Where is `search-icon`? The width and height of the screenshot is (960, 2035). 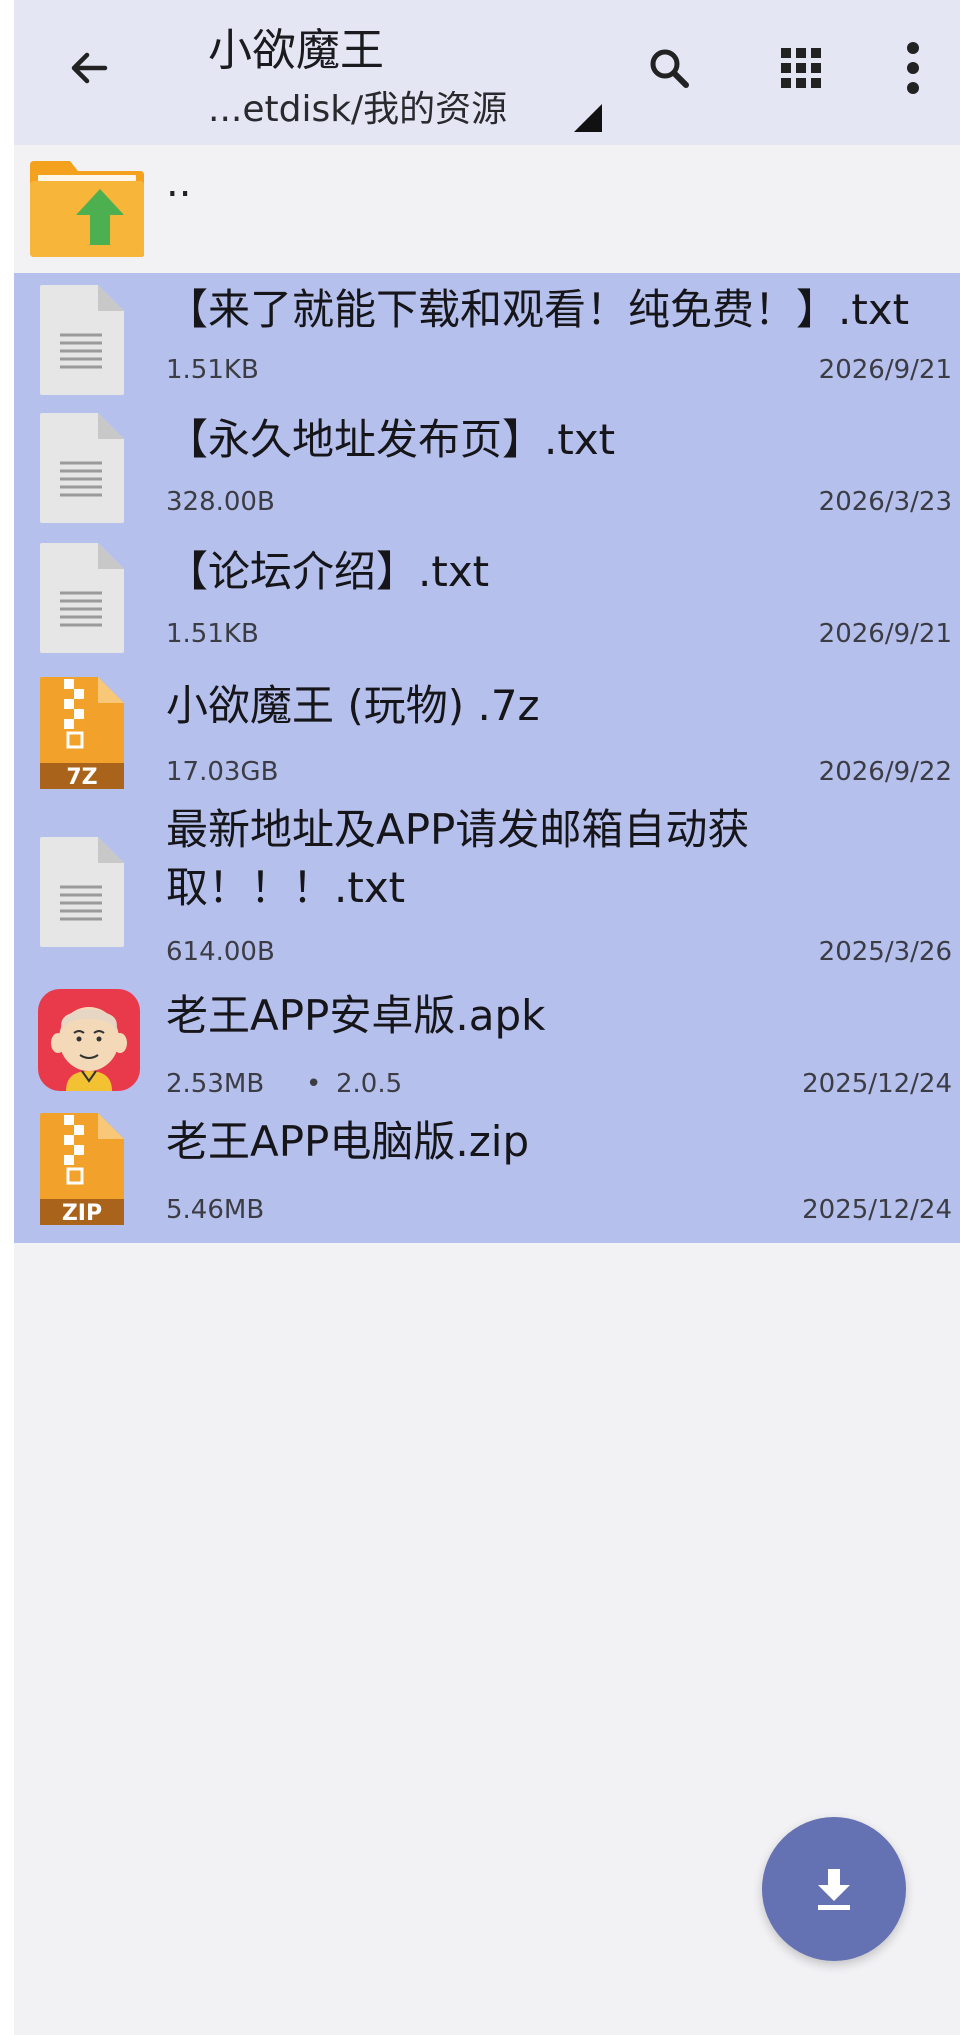 search-icon is located at coordinates (669, 68).